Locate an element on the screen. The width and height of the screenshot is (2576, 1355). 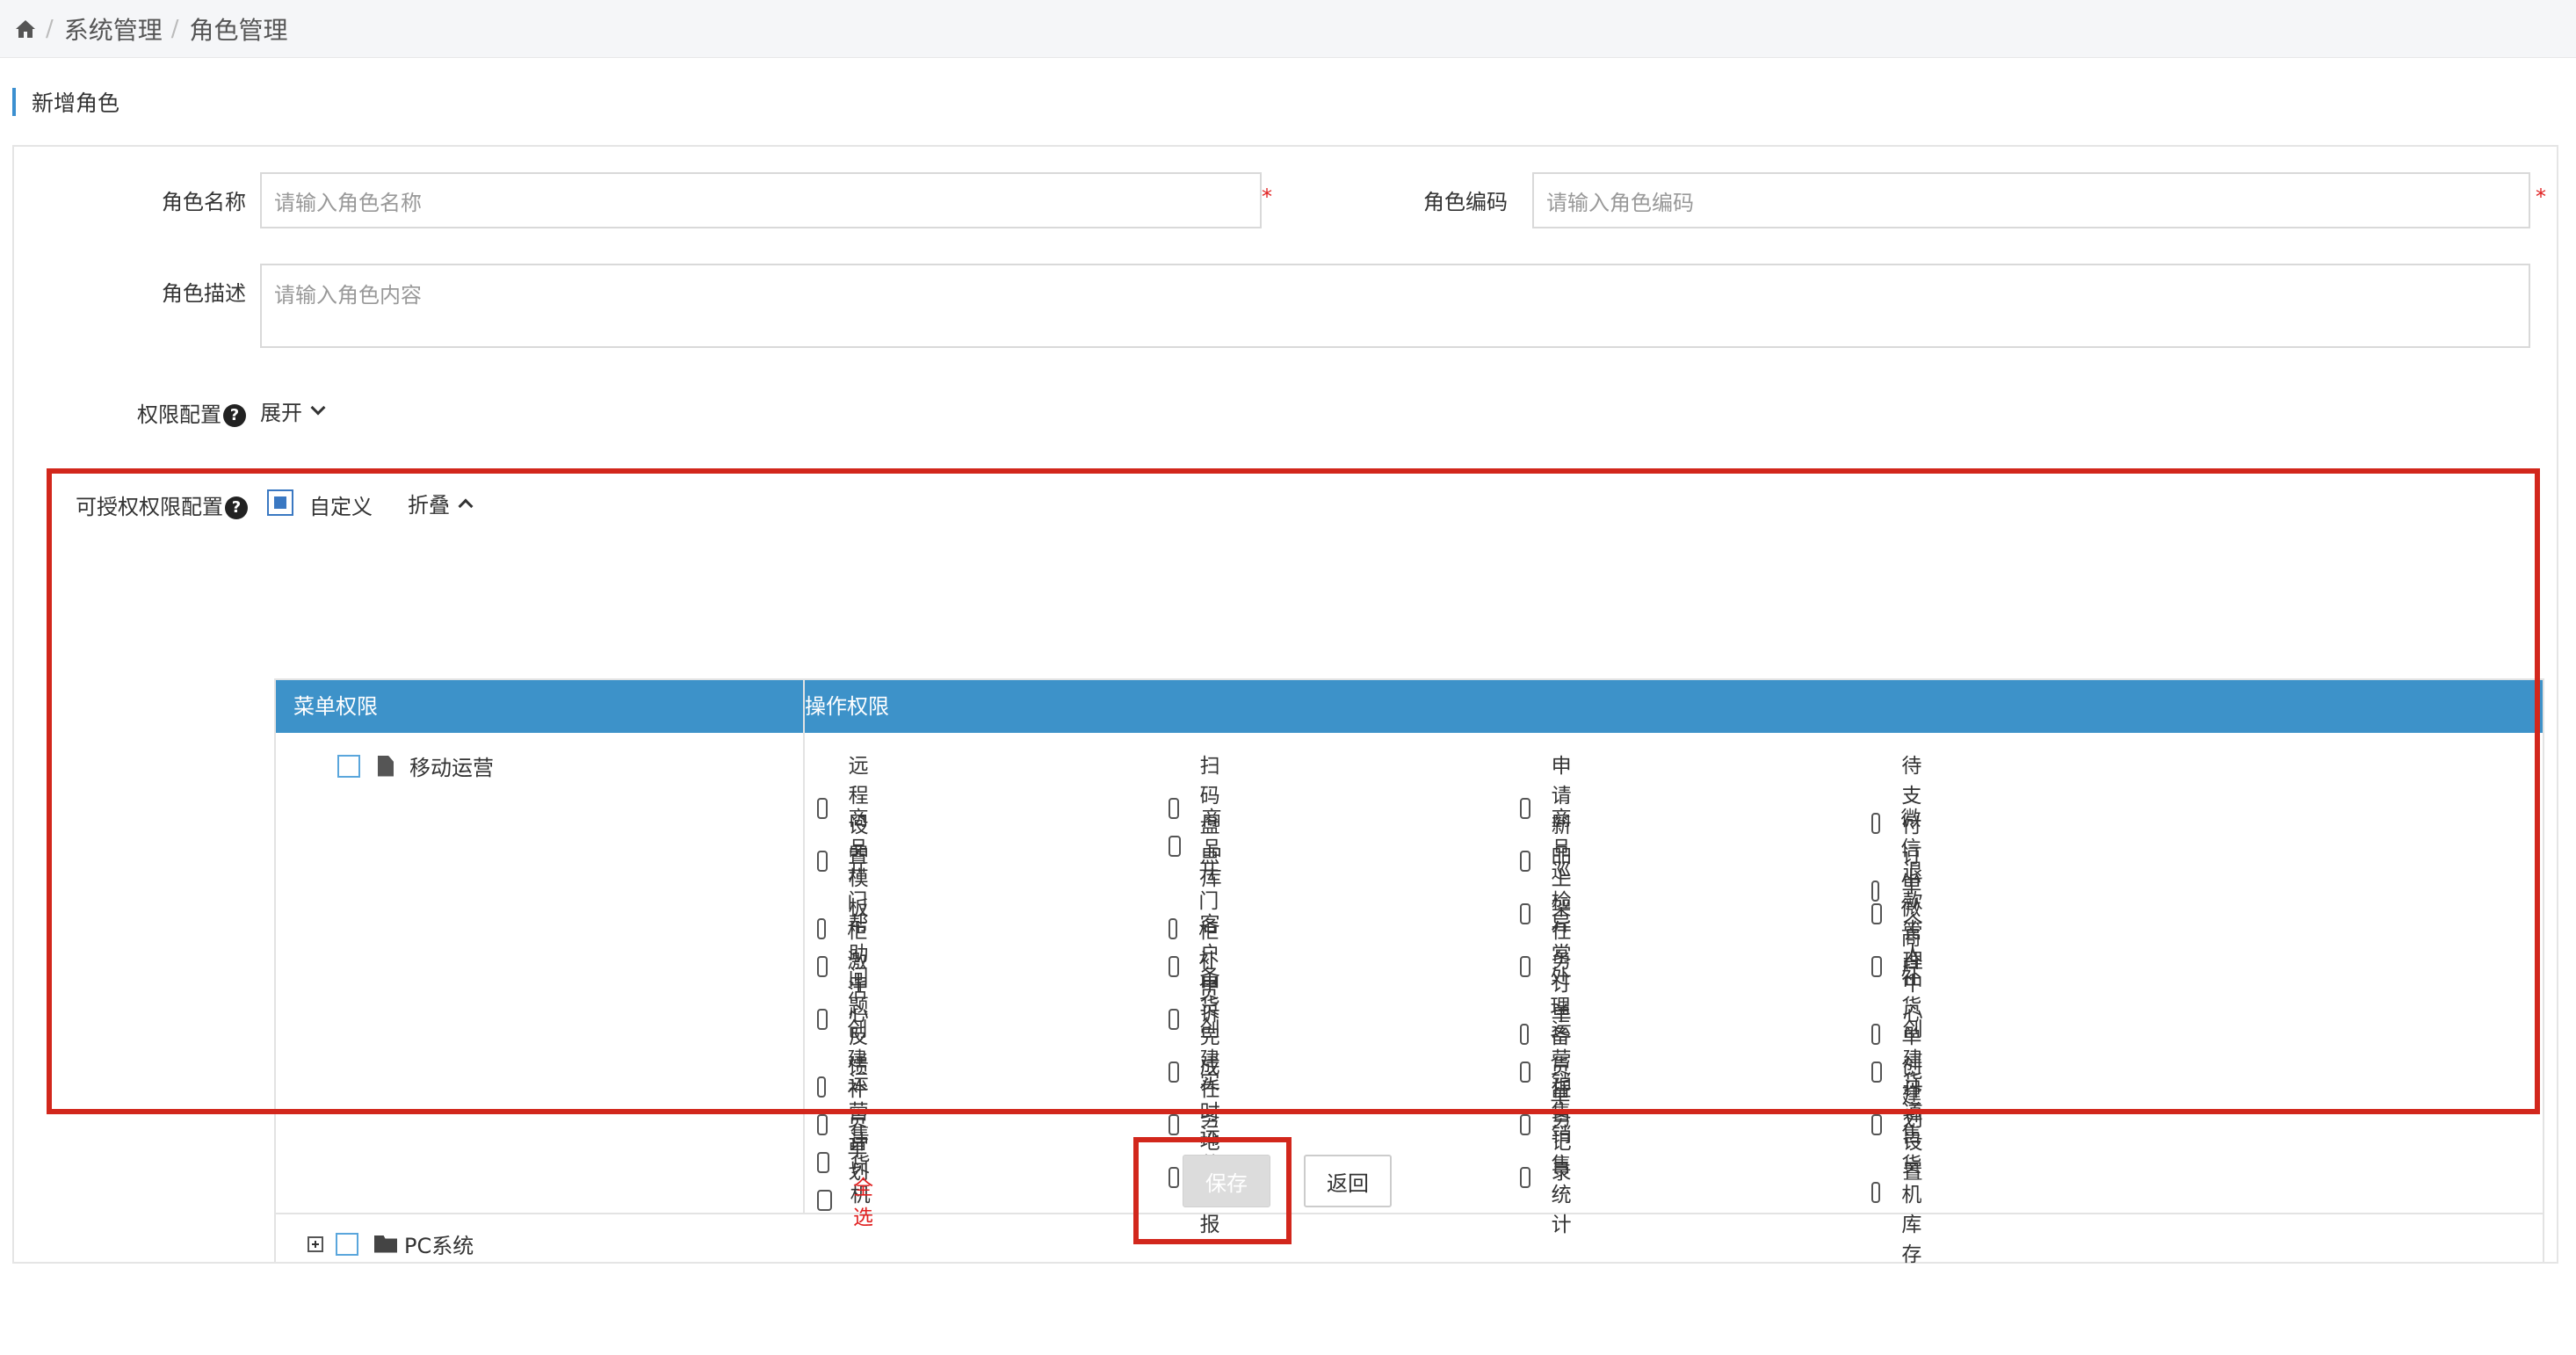
grant-config-collapse-toggle: 折叠 is located at coordinates (441, 503).